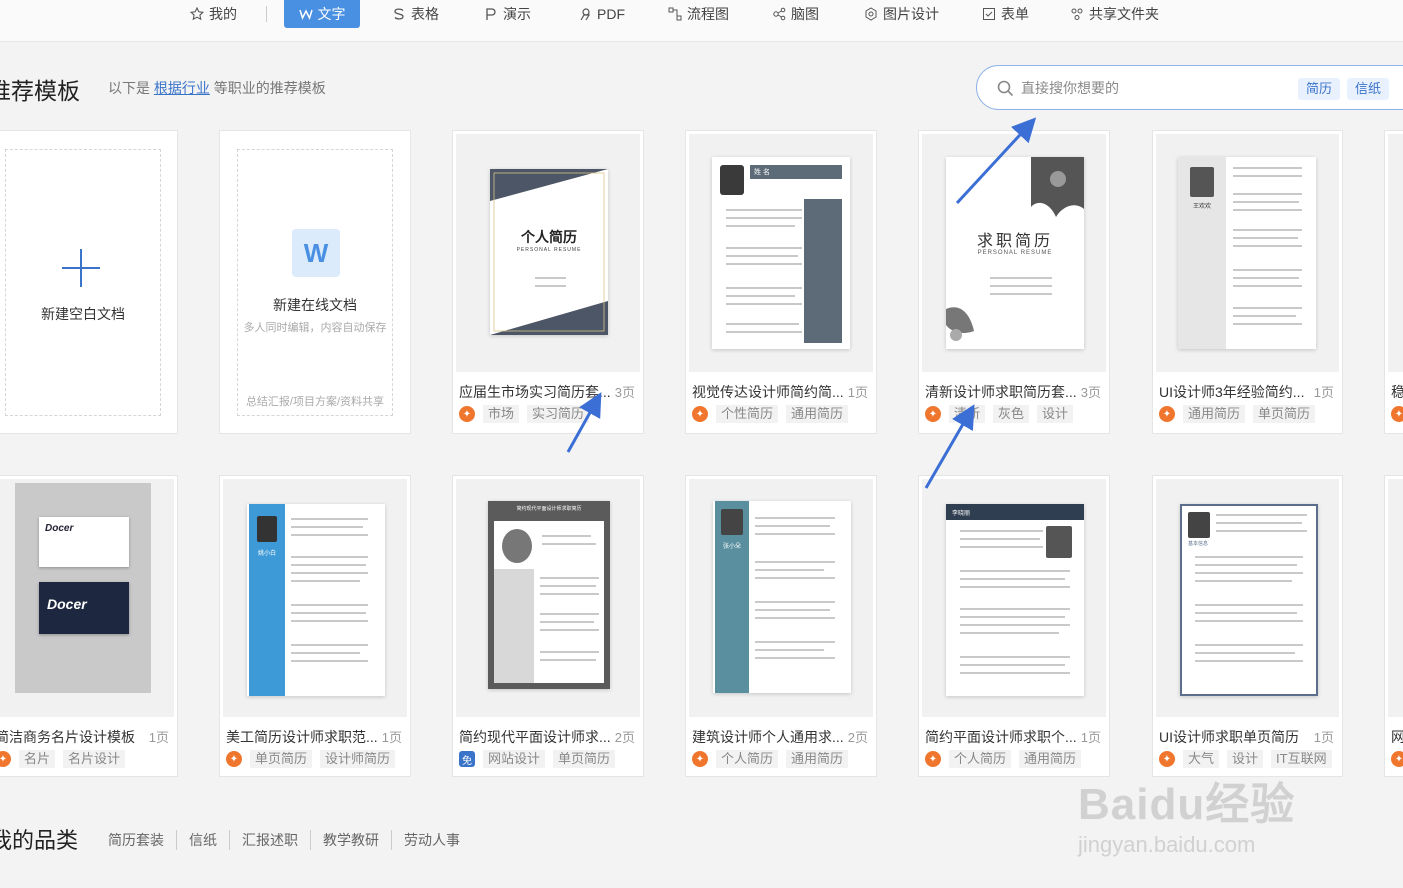 The width and height of the screenshot is (1403, 888). What do you see at coordinates (801, 303) in the screenshot?
I see `annotation-arrows` at bounding box center [801, 303].